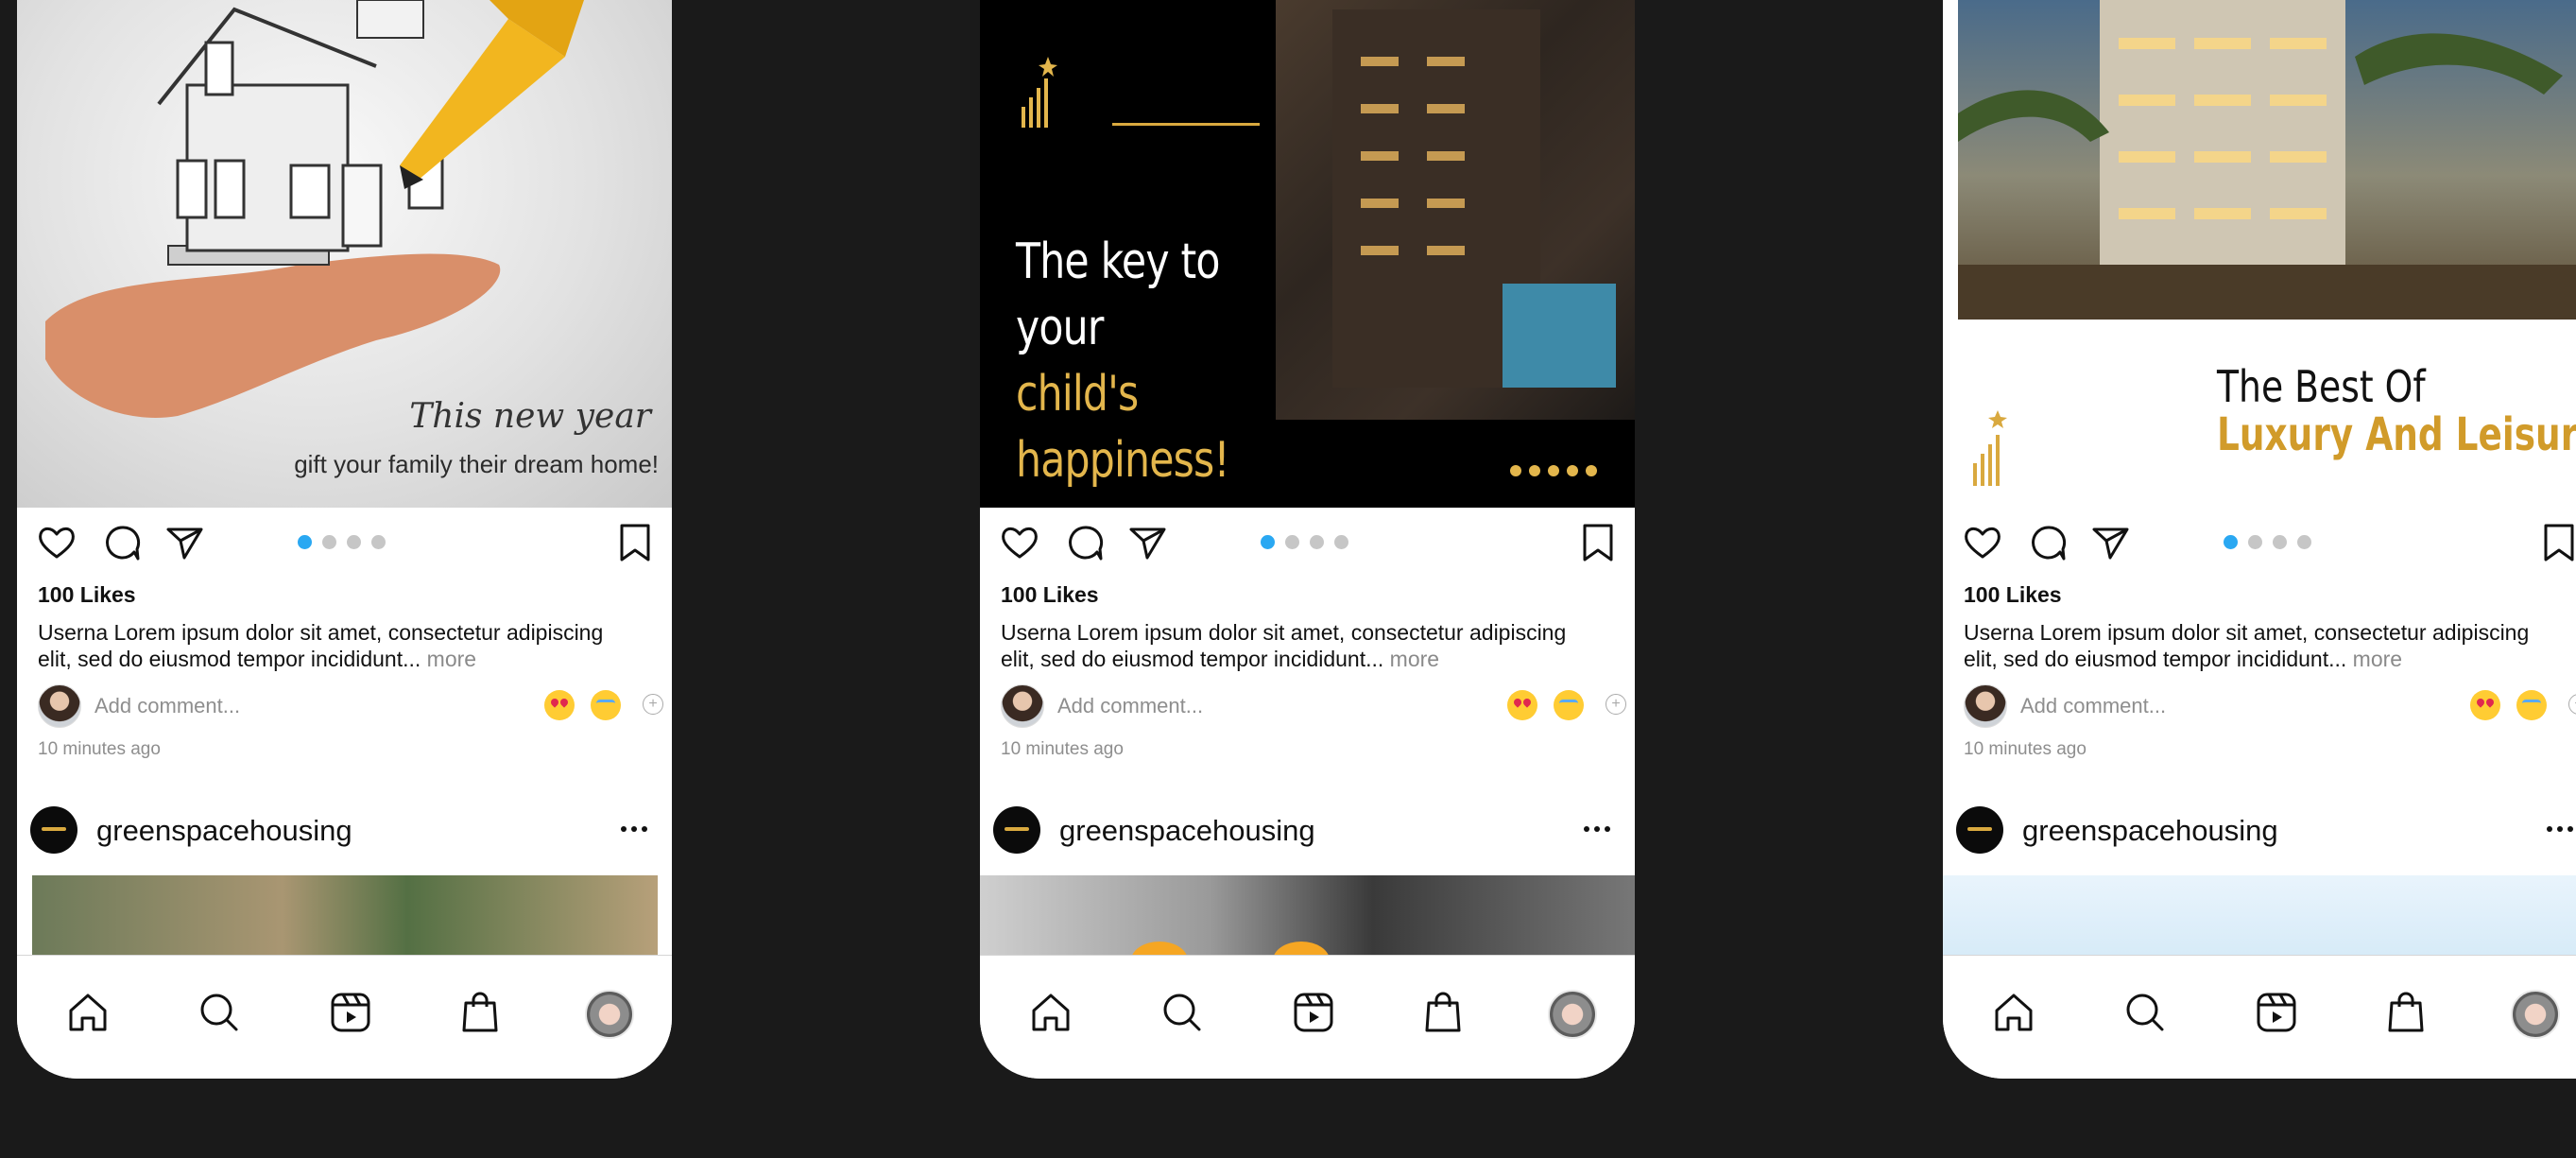 This screenshot has width=2576, height=1158. Describe the element at coordinates (530, 416) in the screenshot. I see `script-text: This new year` at that location.